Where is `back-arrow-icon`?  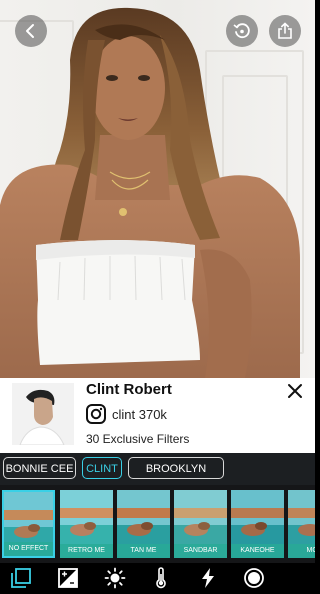 back-arrow-icon is located at coordinates (30, 31).